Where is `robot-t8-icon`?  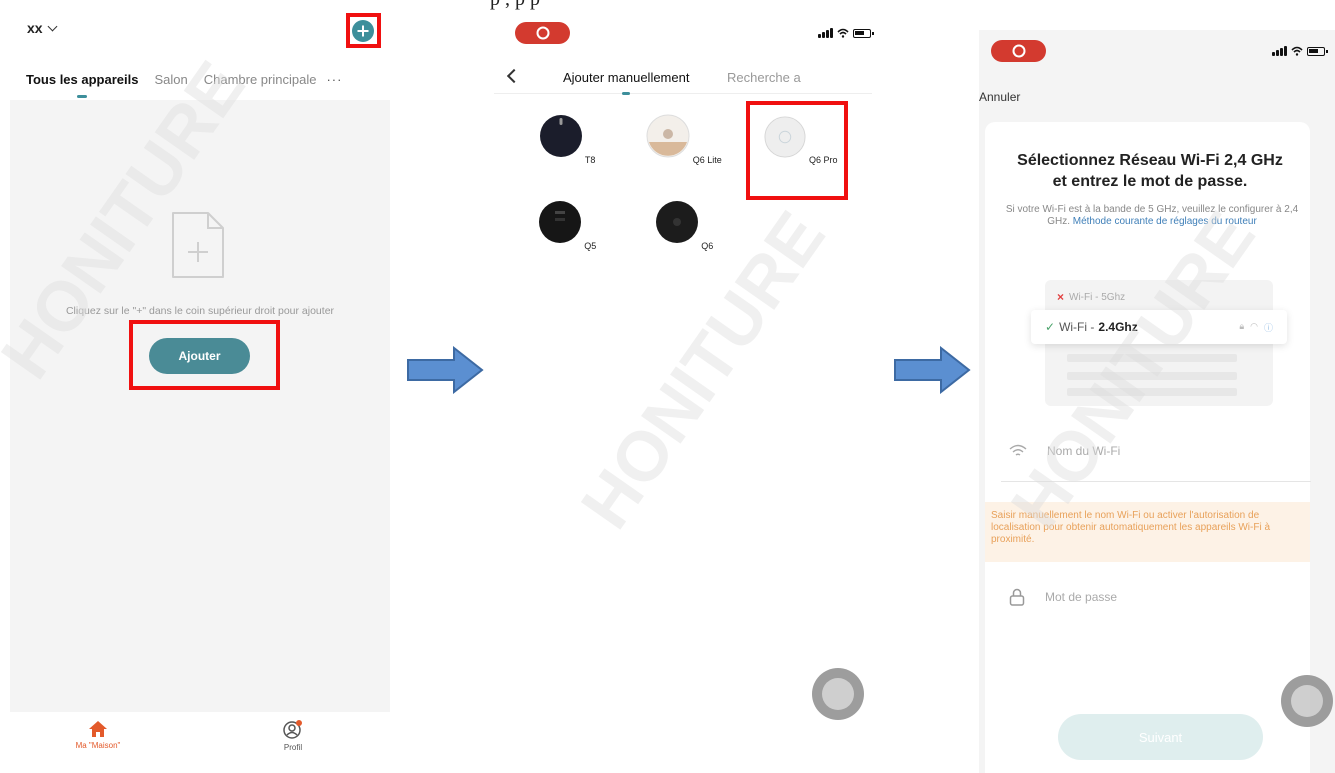 robot-t8-icon is located at coordinates (560, 136).